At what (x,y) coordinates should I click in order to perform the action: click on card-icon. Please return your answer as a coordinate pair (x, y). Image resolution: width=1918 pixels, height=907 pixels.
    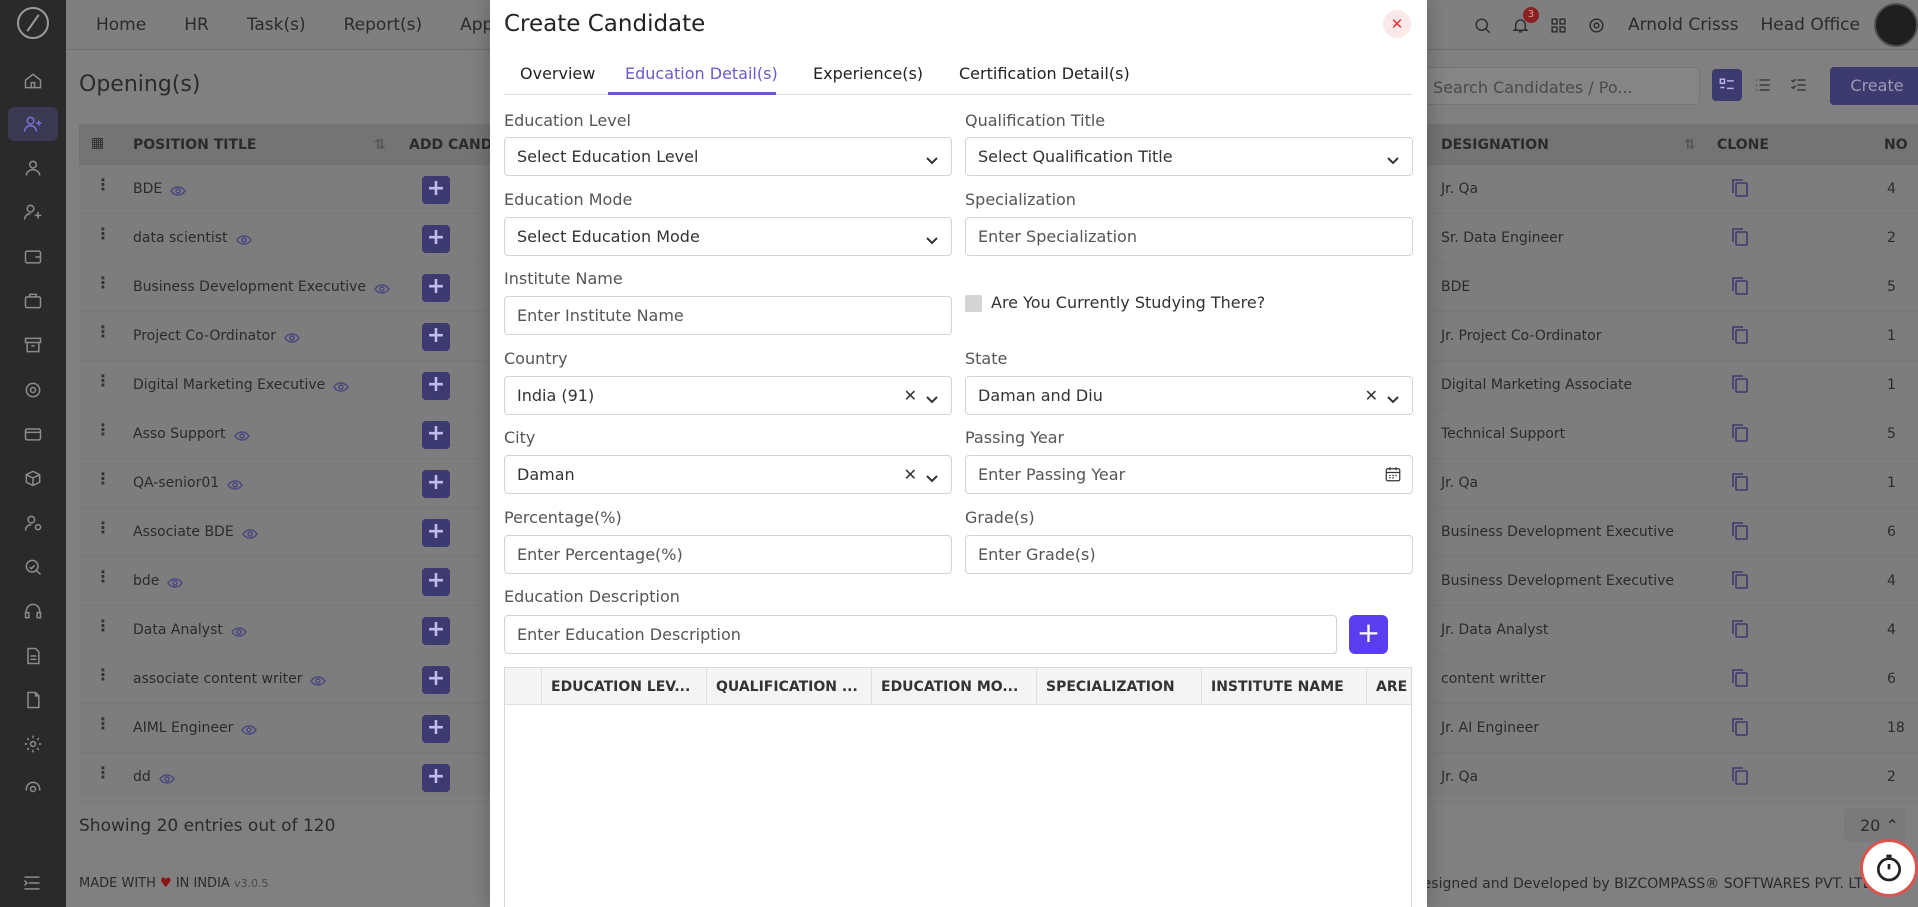
    Looking at the image, I should click on (33, 434).